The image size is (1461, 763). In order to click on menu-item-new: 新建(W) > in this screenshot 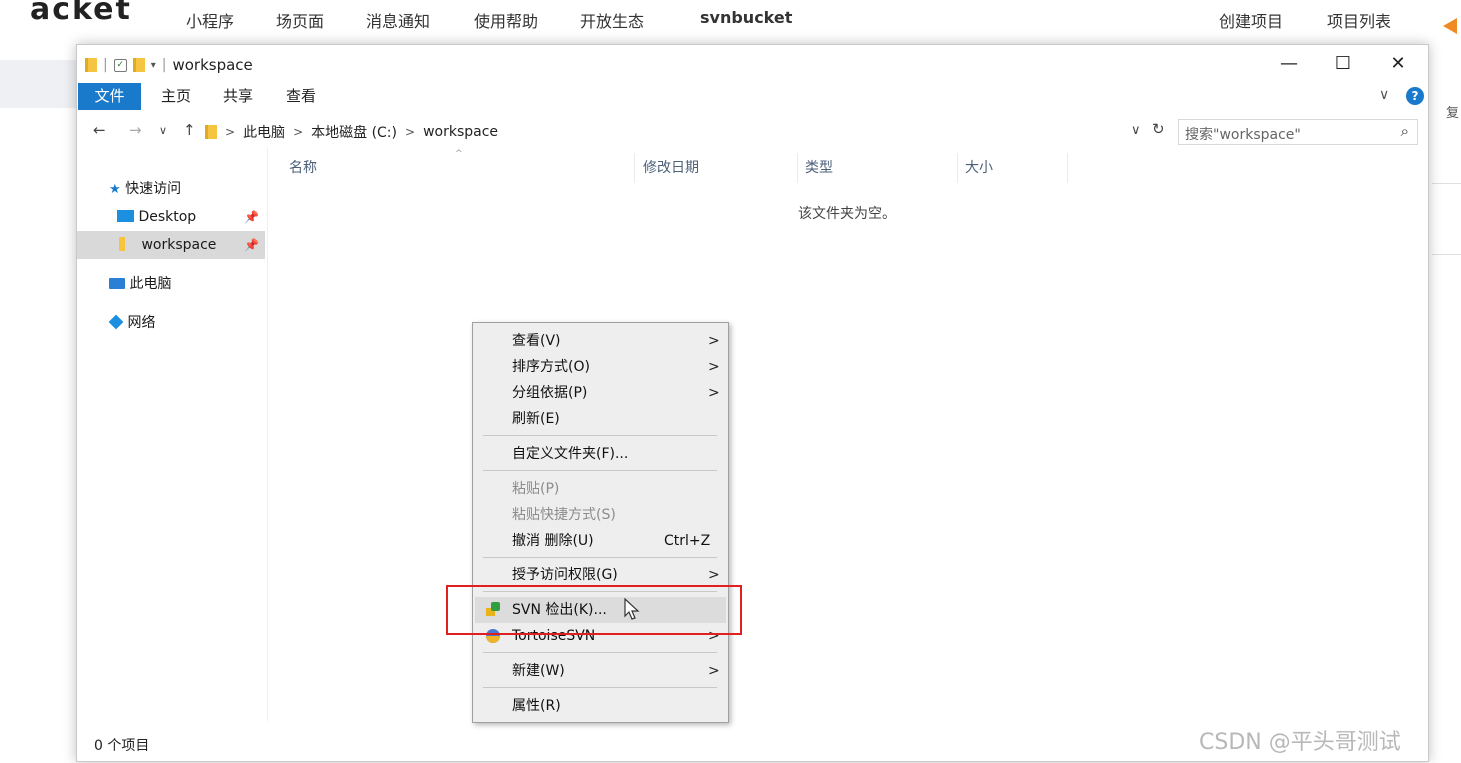, I will do `click(600, 671)`.